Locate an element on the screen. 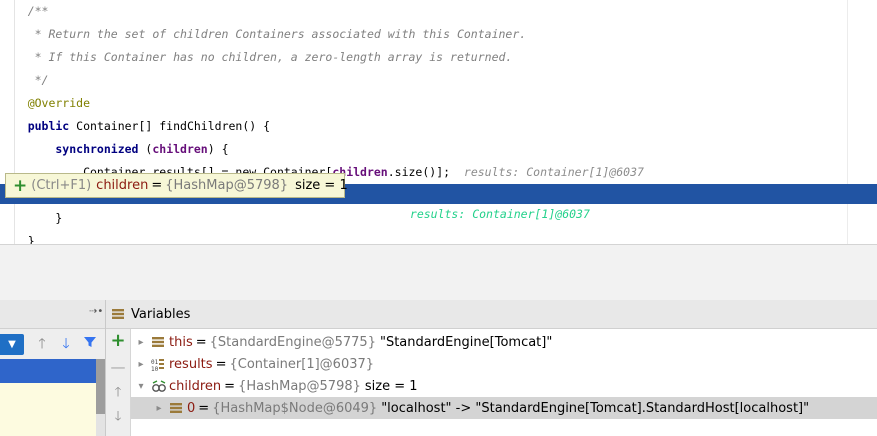 This screenshot has height=436, width=877. array-icon: 01 10 is located at coordinates (158, 365).